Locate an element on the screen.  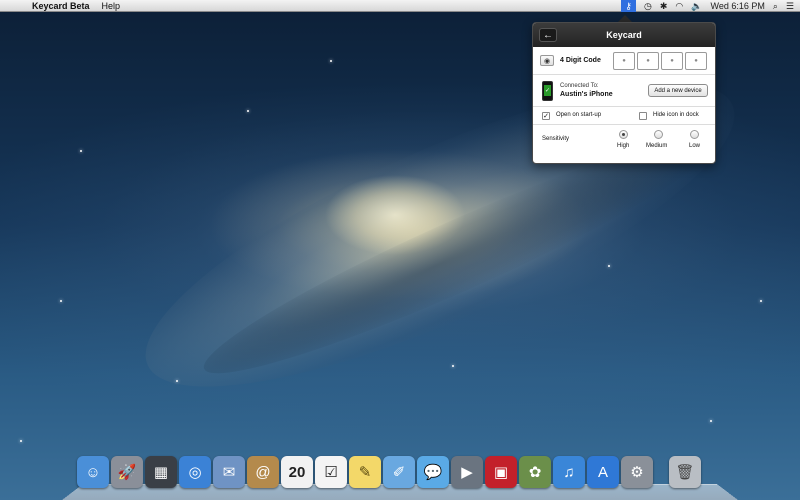
facetime-icon: ▶ is located at coordinates (467, 472).